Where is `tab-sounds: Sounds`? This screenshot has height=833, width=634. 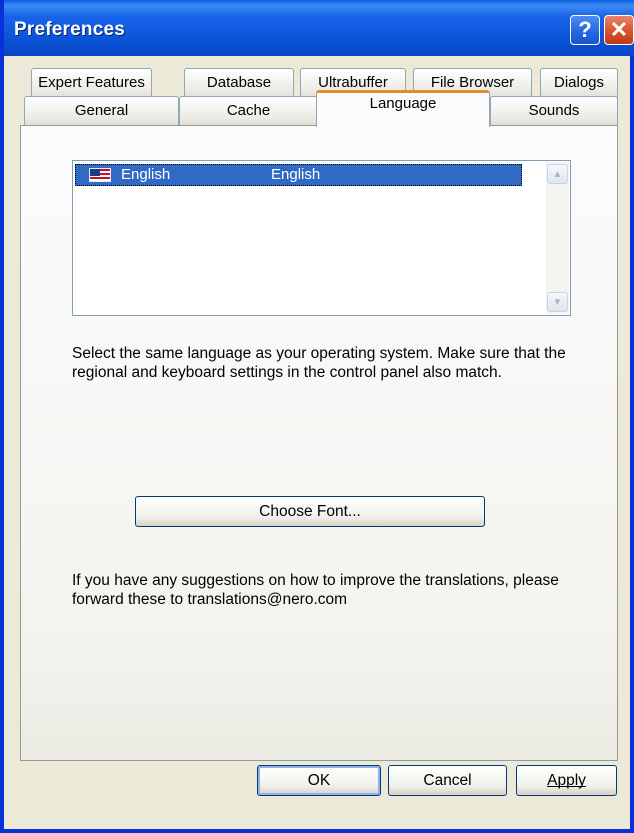
tab-sounds: Sounds is located at coordinates (554, 111).